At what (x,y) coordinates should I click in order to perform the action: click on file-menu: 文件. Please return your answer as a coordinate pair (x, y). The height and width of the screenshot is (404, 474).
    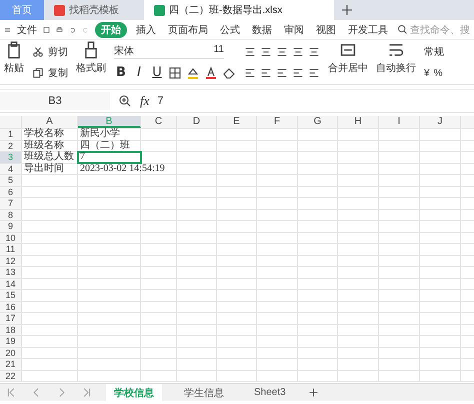
    Looking at the image, I should click on (27, 29).